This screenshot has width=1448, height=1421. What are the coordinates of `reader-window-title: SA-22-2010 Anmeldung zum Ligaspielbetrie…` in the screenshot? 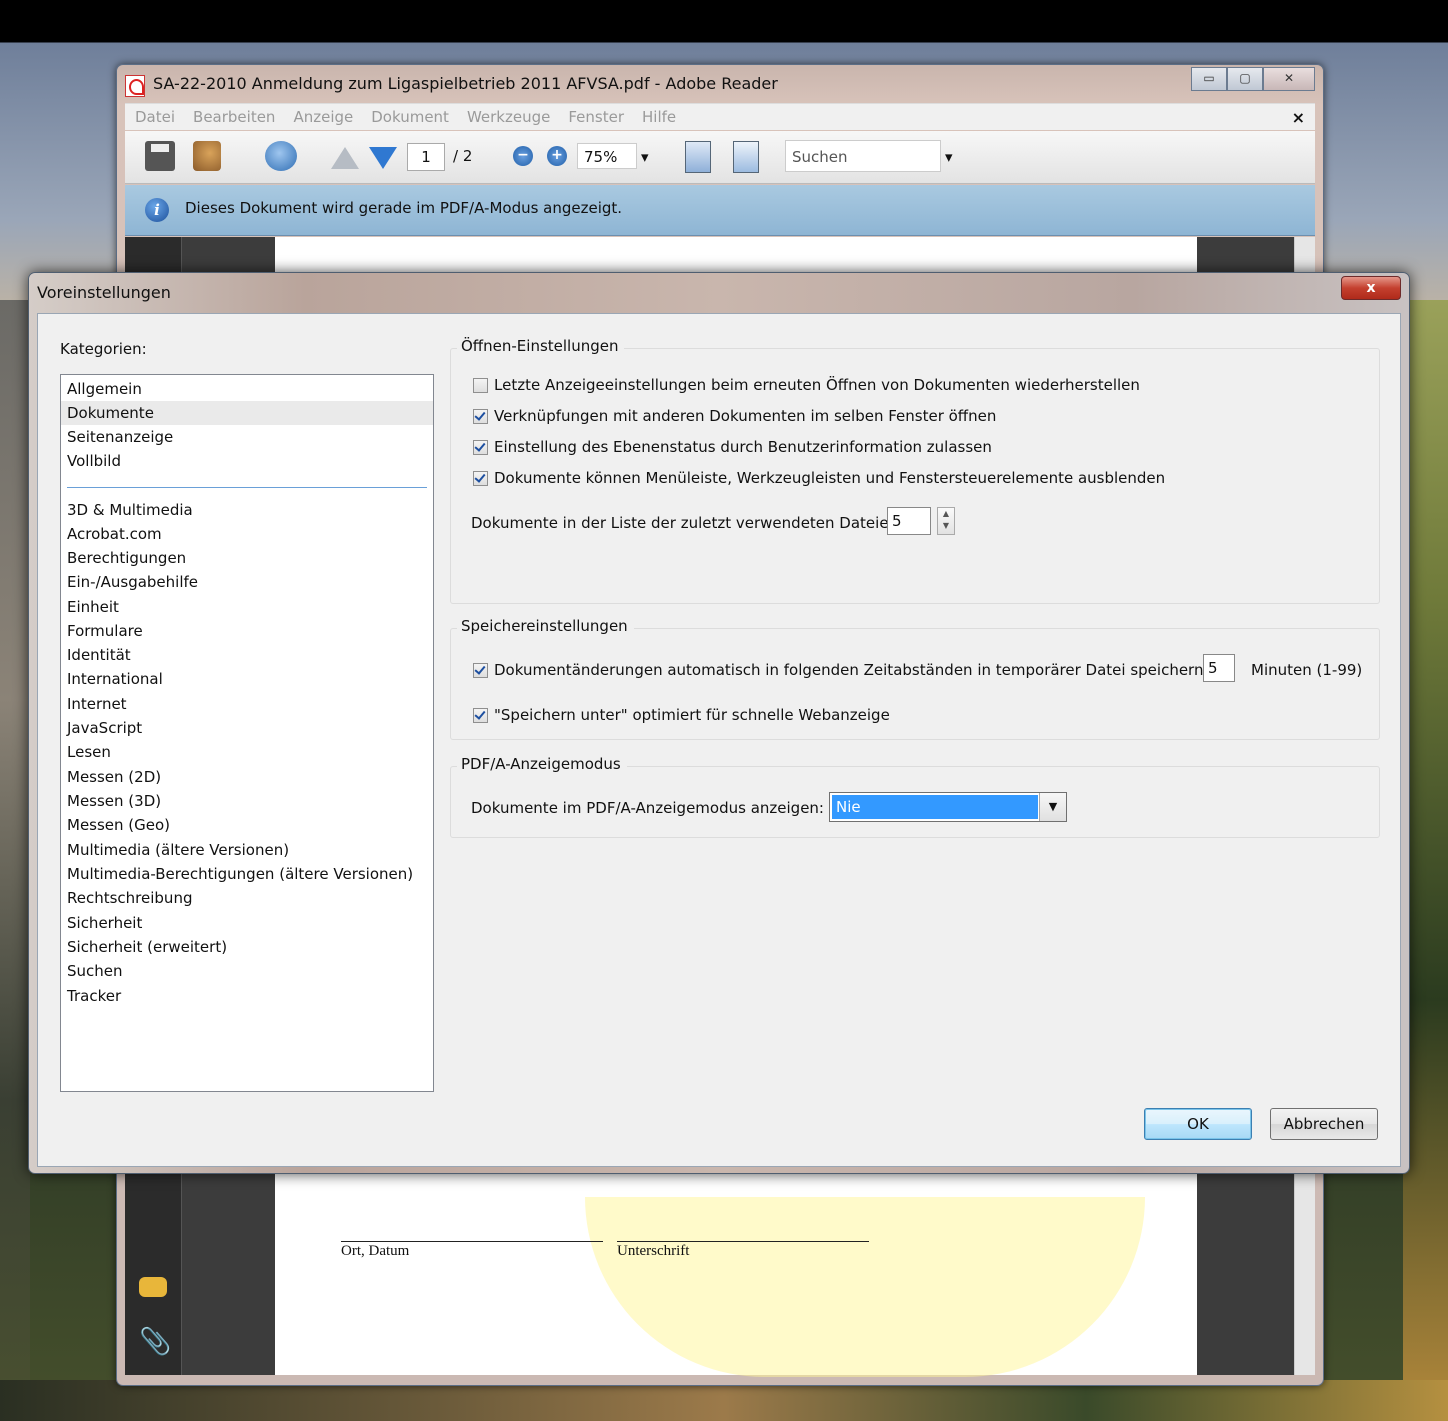 It's located at (465, 83).